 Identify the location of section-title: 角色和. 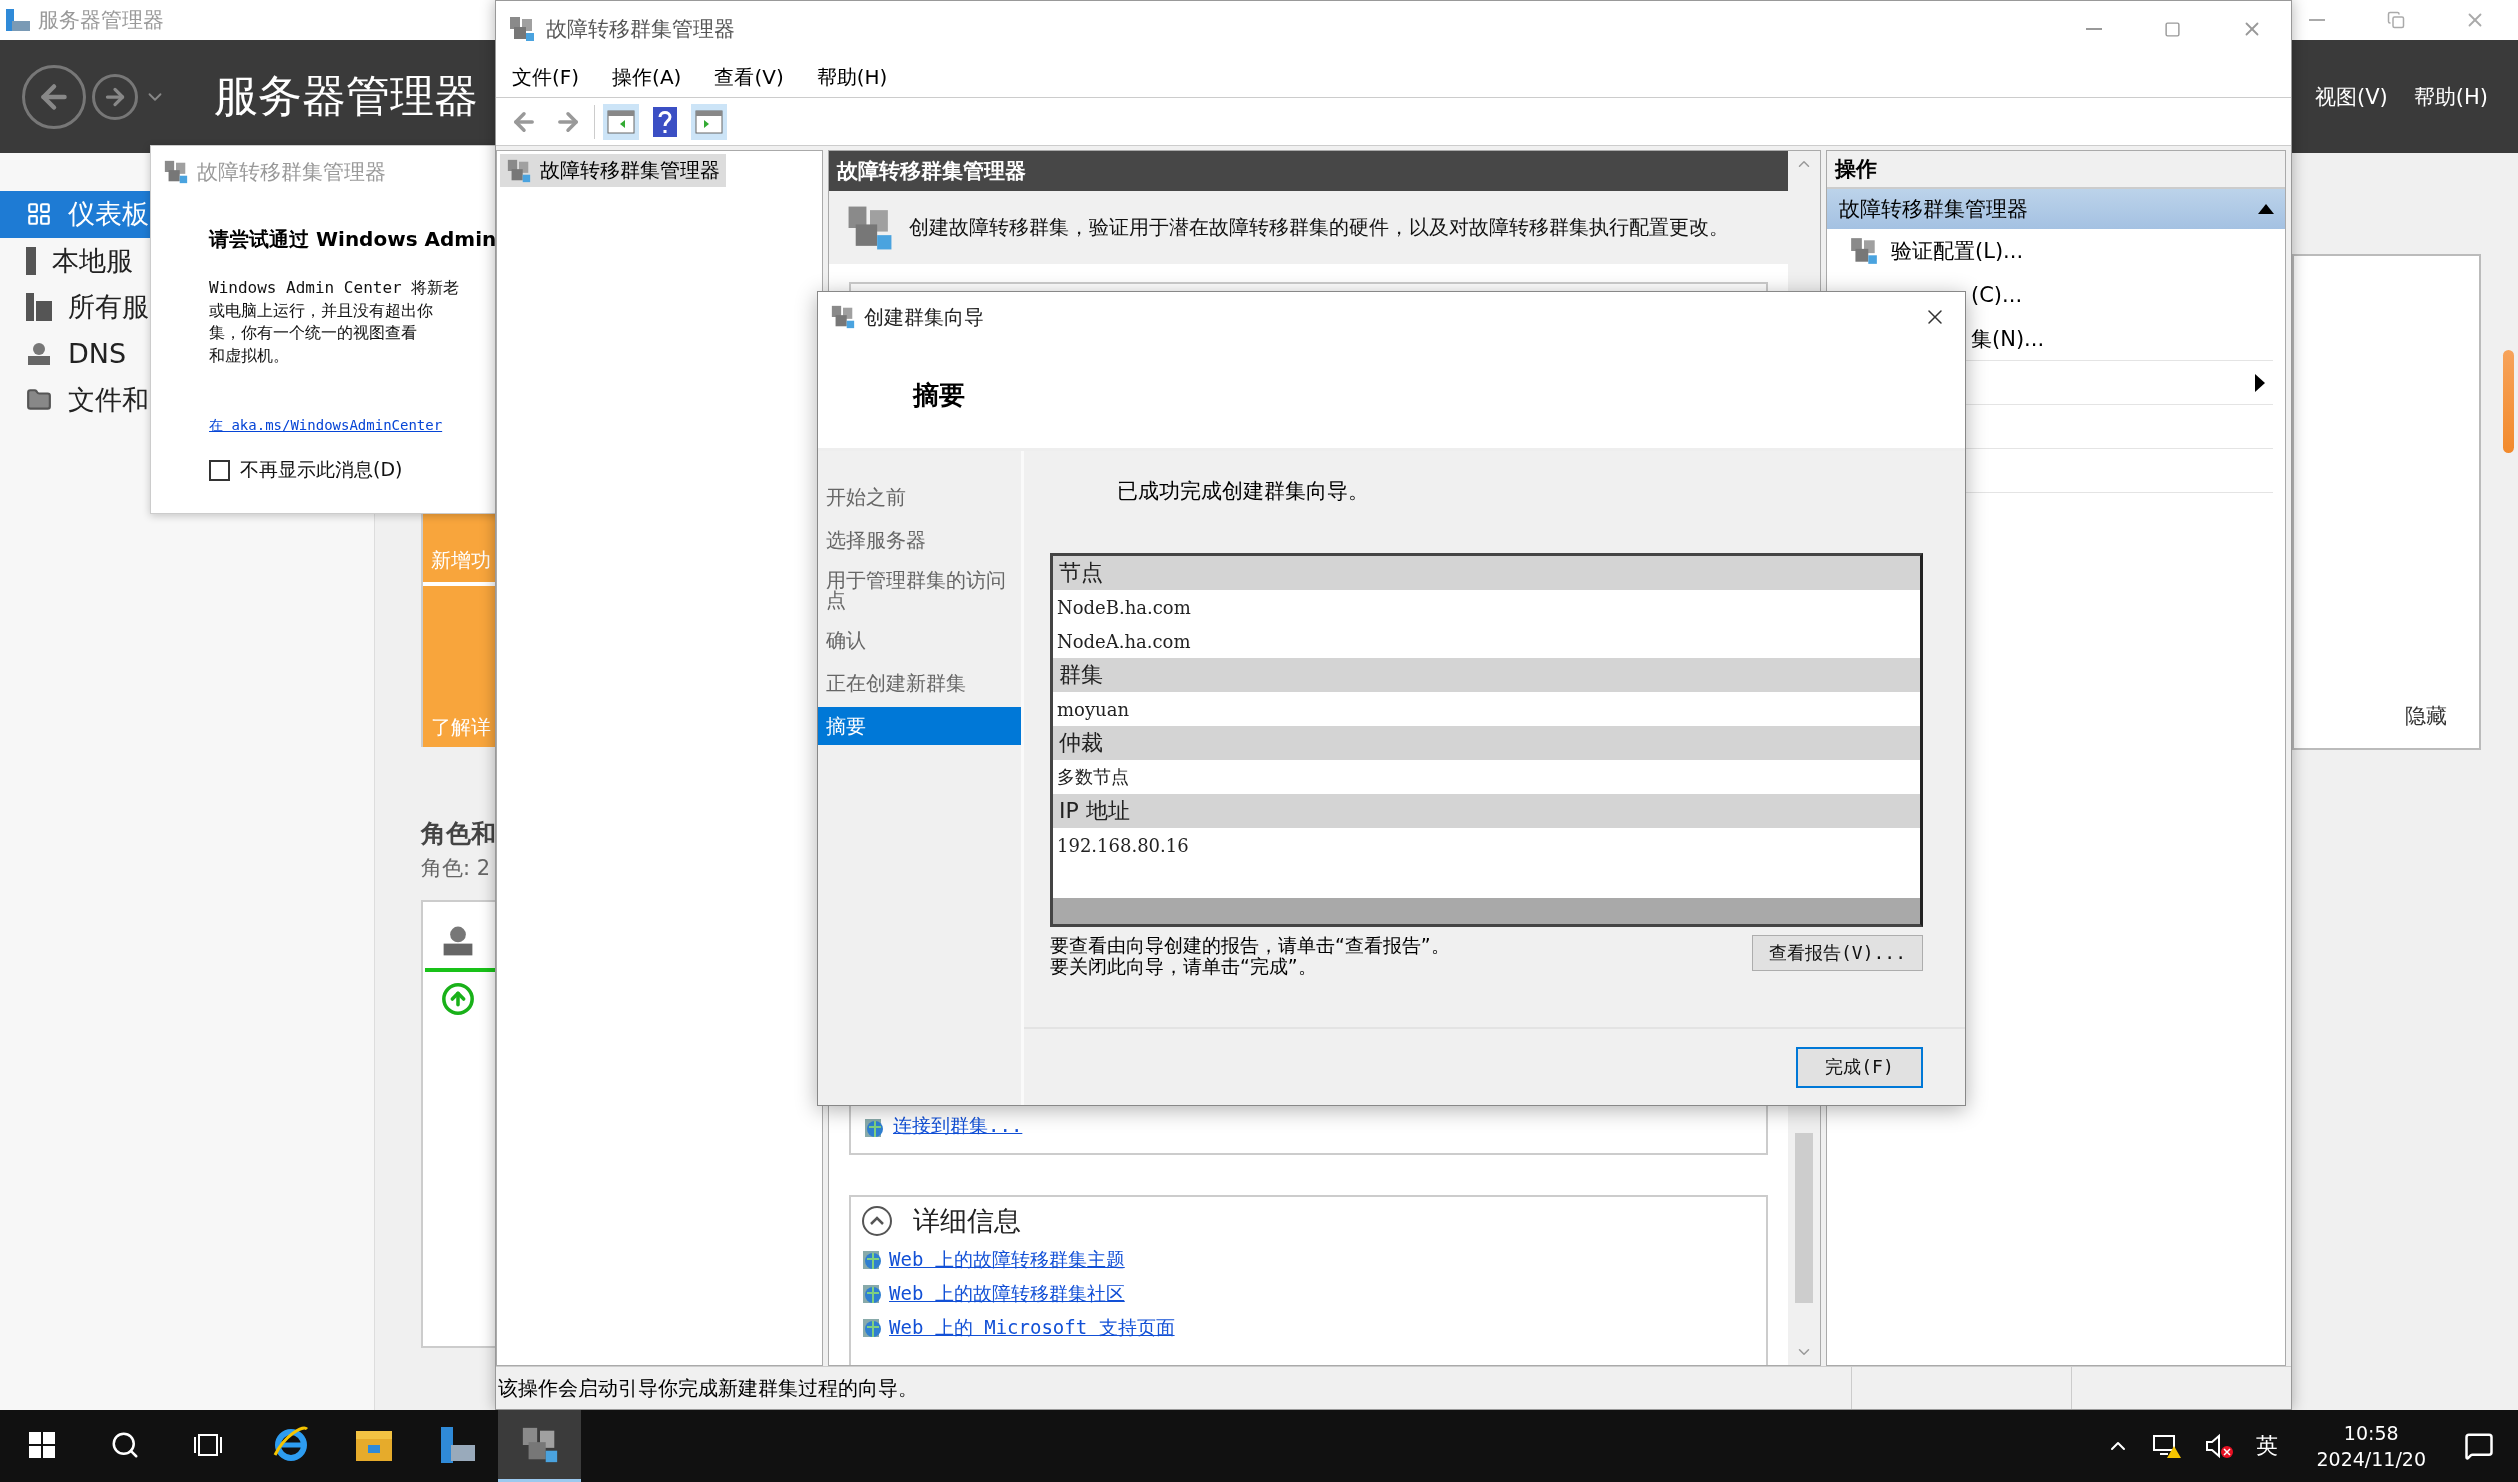
(458, 834).